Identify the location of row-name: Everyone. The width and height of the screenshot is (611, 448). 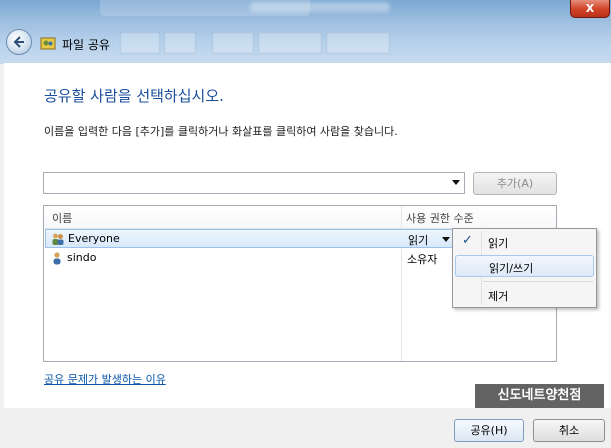
(94, 238).